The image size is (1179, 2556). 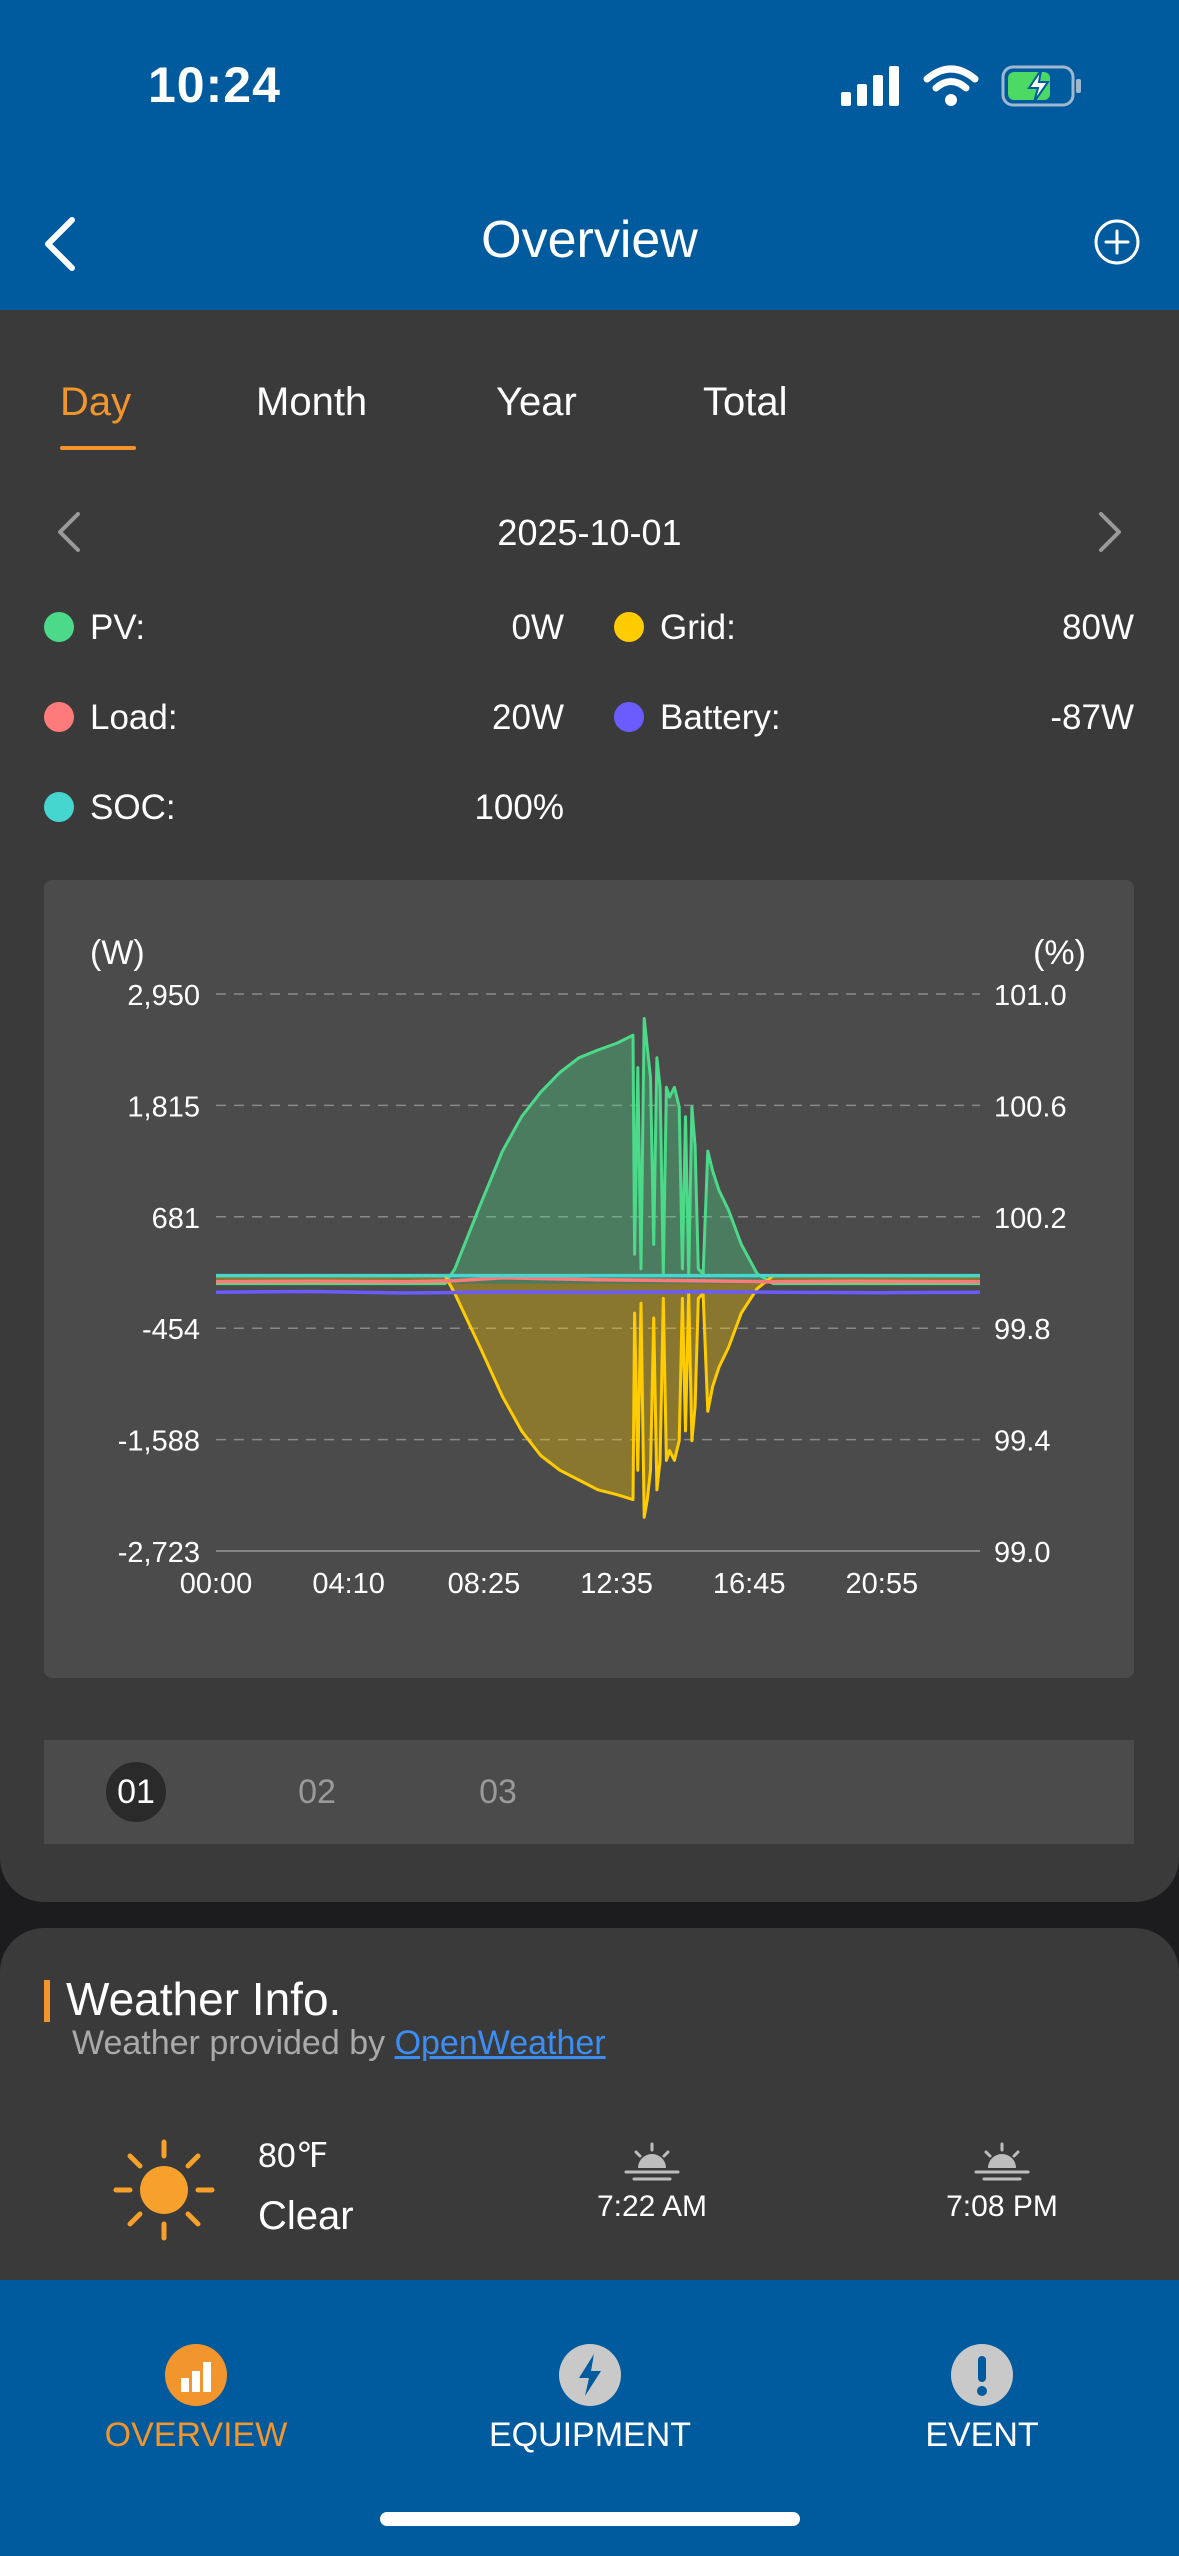 I want to click on tab-year: Year, so click(x=536, y=402).